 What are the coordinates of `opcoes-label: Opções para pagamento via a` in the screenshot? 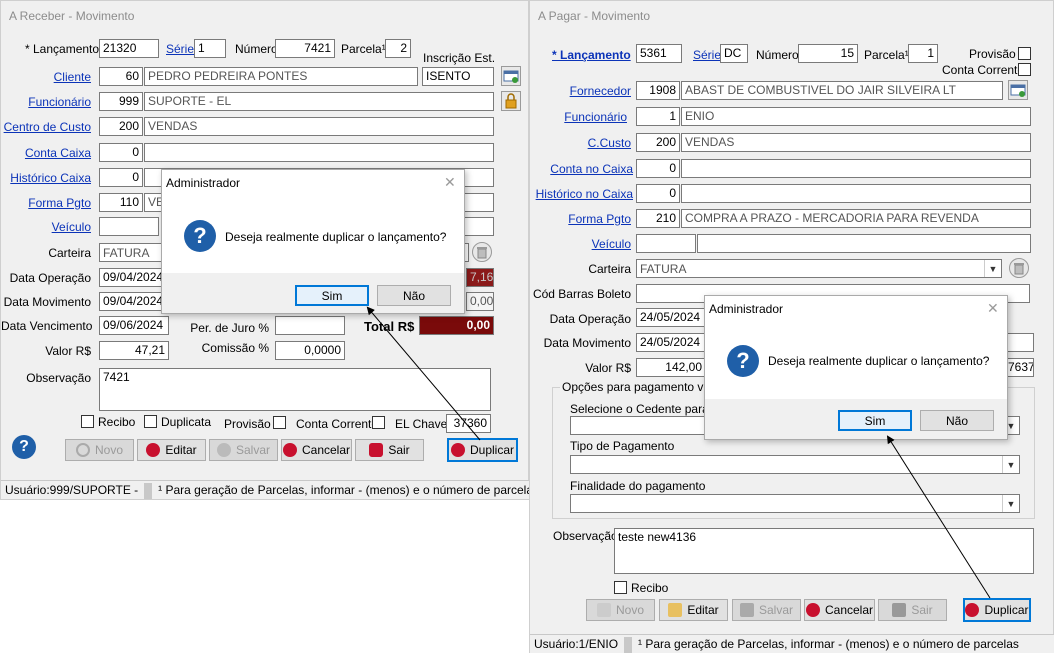 It's located at (642, 387).